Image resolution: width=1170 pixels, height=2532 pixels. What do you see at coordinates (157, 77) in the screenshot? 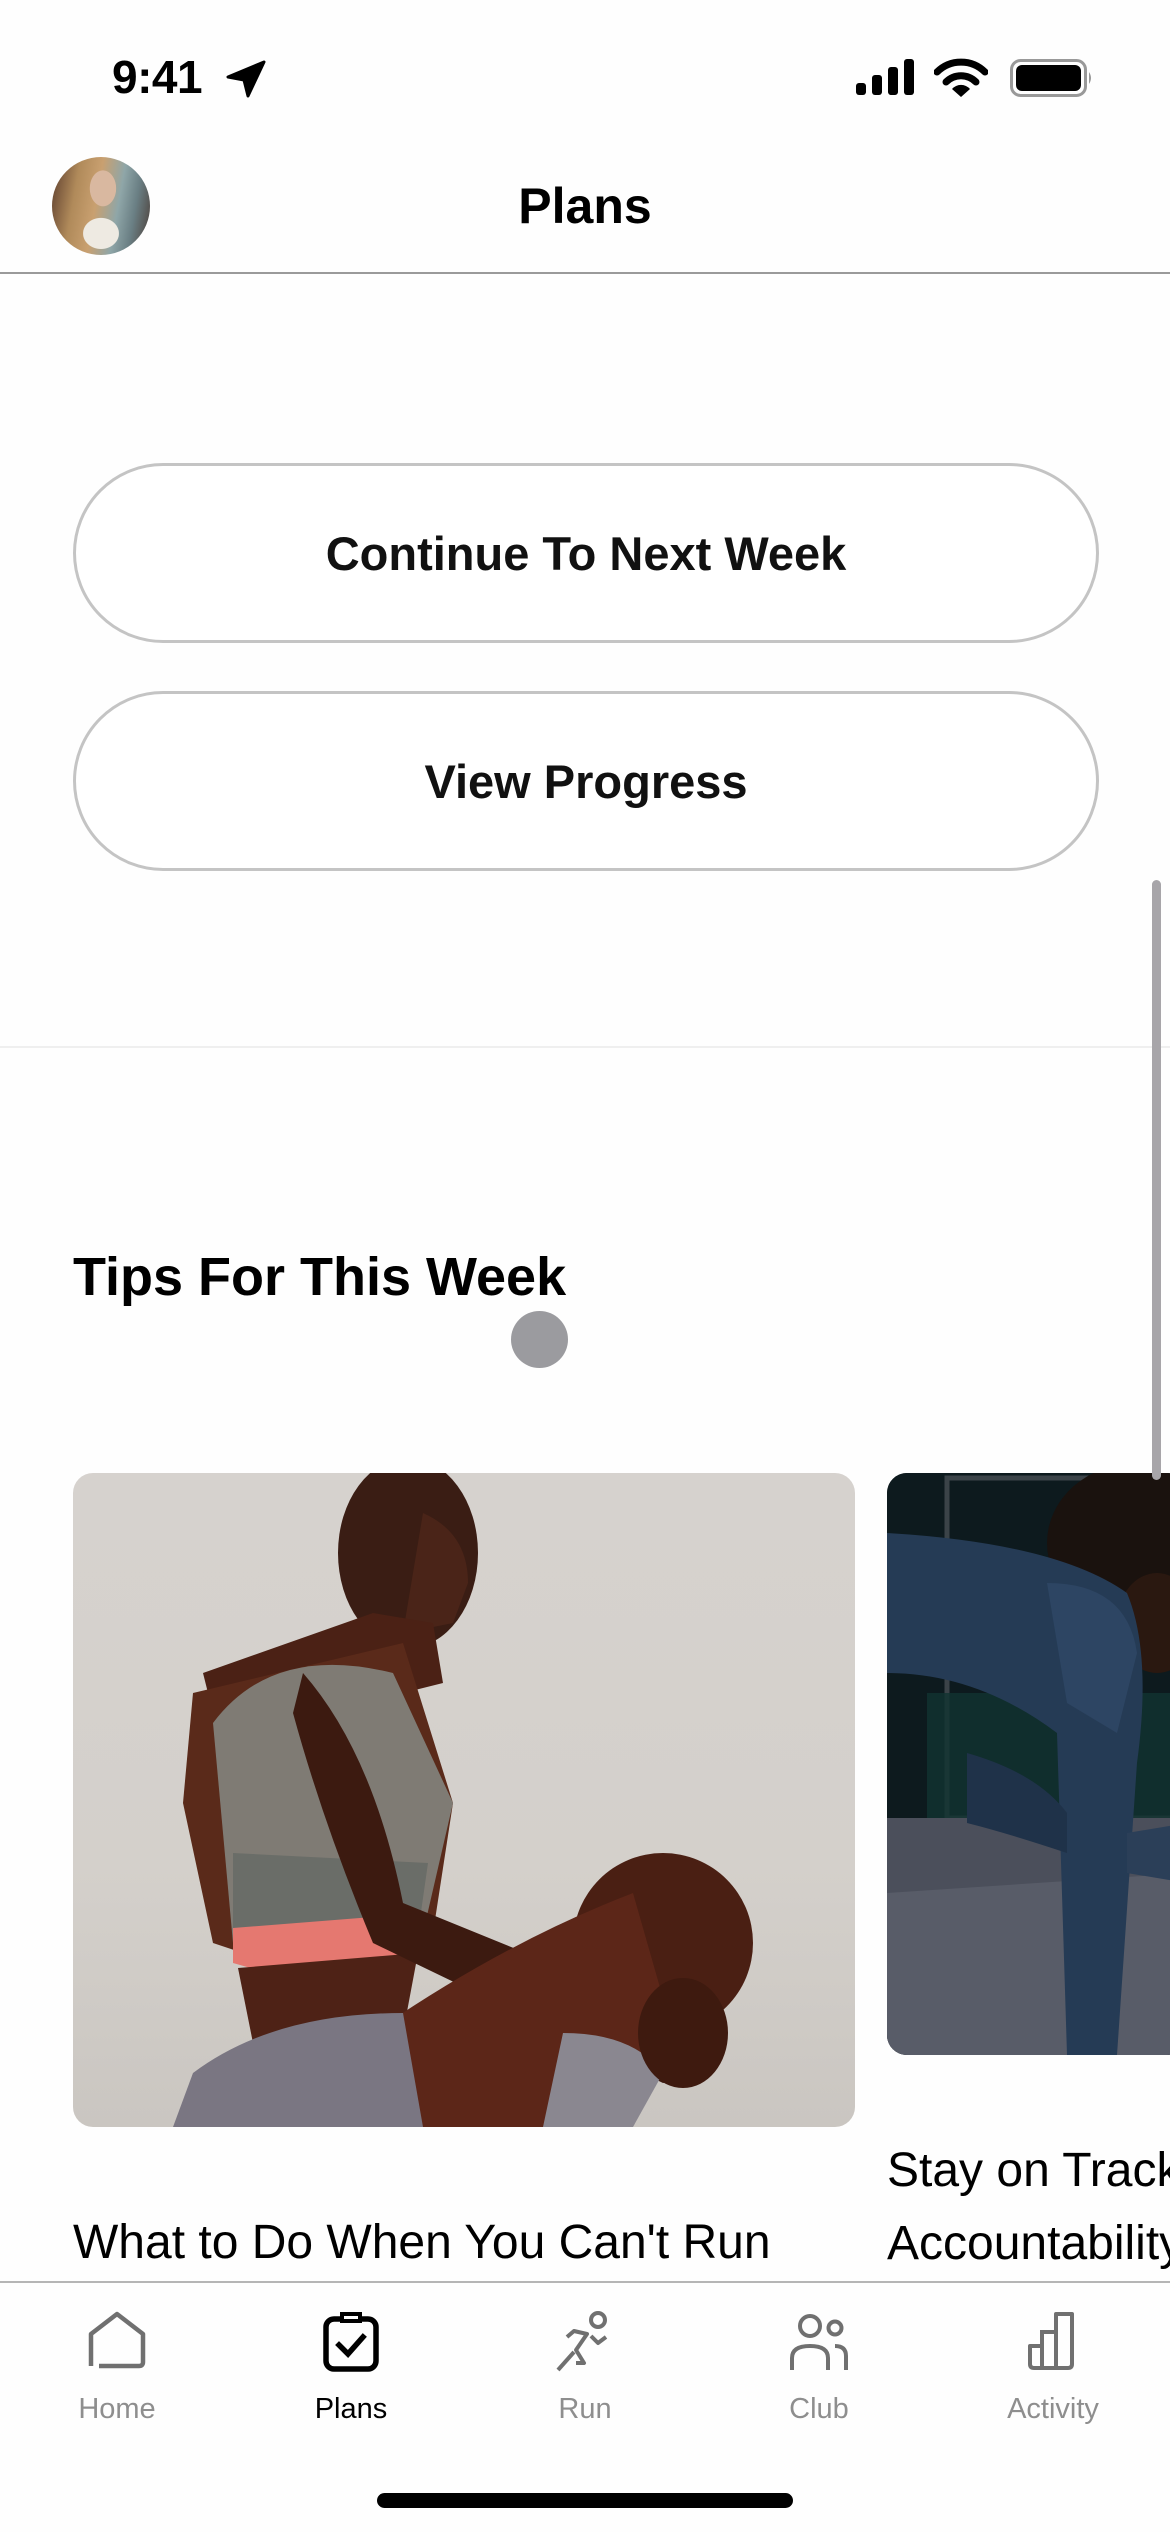
I see `status-time: 9:41` at bounding box center [157, 77].